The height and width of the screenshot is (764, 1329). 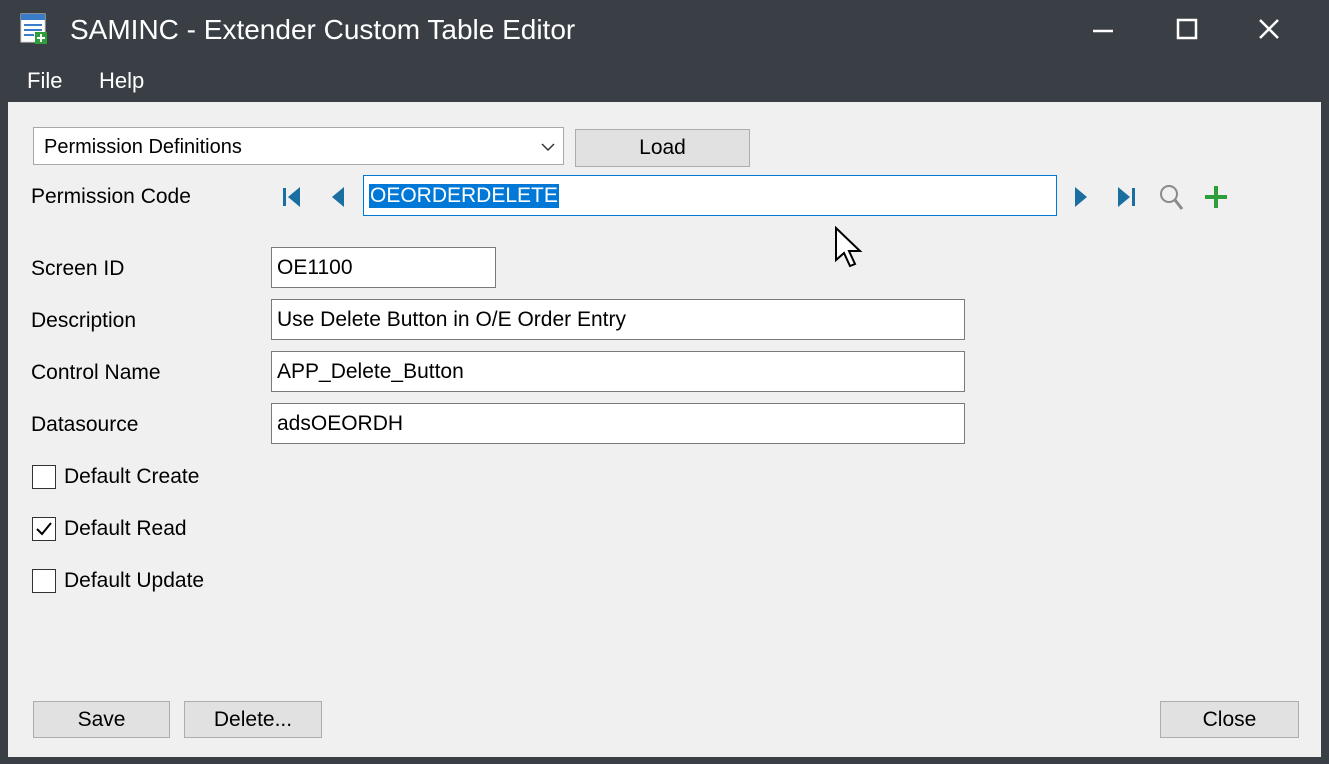 What do you see at coordinates (96, 372) in the screenshot?
I see `control-name-label: Control Name` at bounding box center [96, 372].